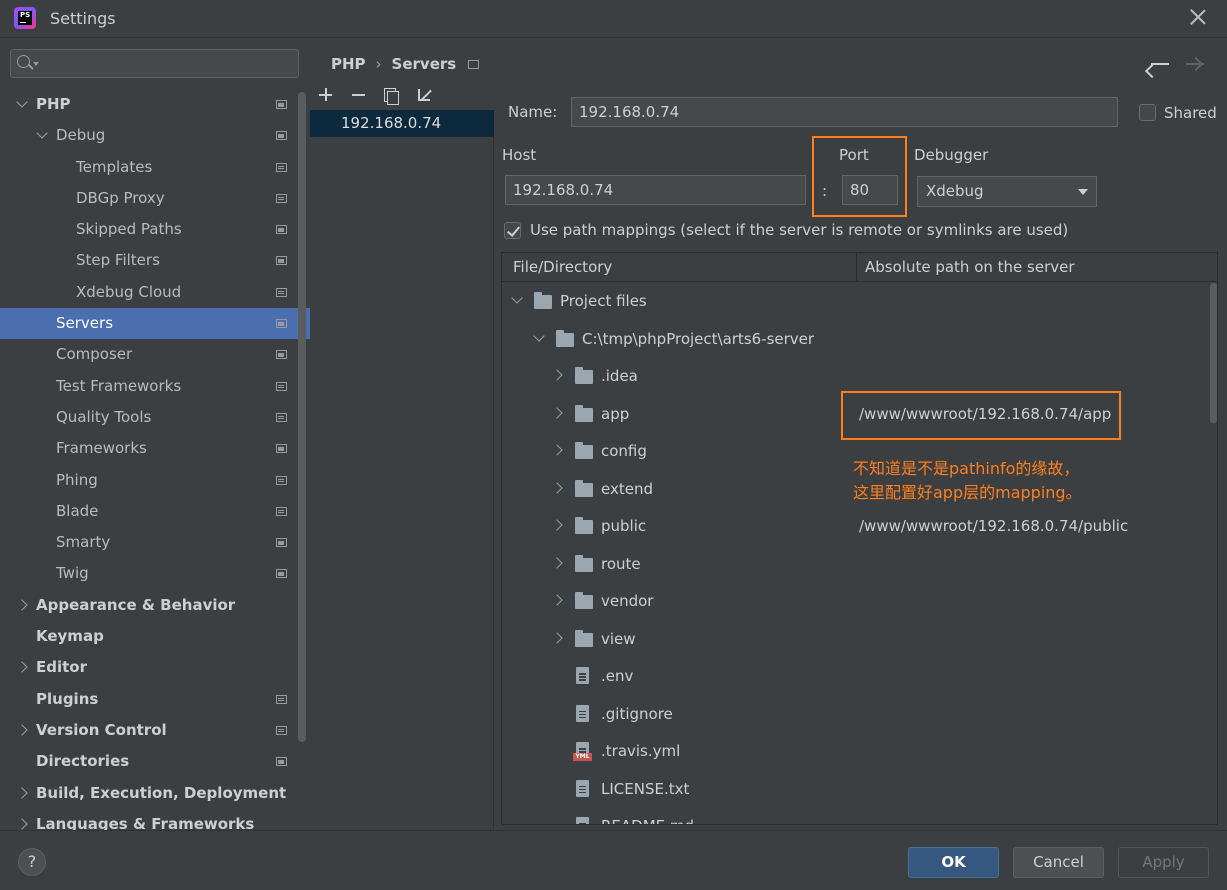  What do you see at coordinates (155, 605) in the screenshot?
I see `sidebar-item-appearance-behavior: Appearance & Behavior` at bounding box center [155, 605].